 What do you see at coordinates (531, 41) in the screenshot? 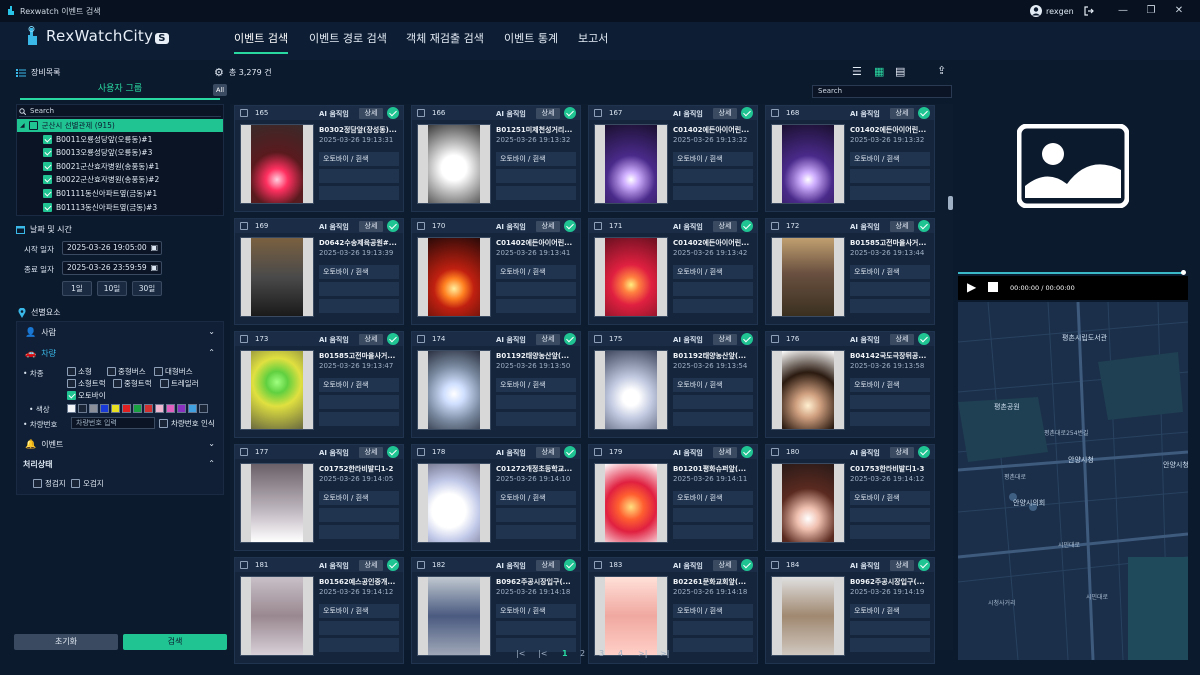
I see `nav-event-statistics: 이벤트 통계` at bounding box center [531, 41].